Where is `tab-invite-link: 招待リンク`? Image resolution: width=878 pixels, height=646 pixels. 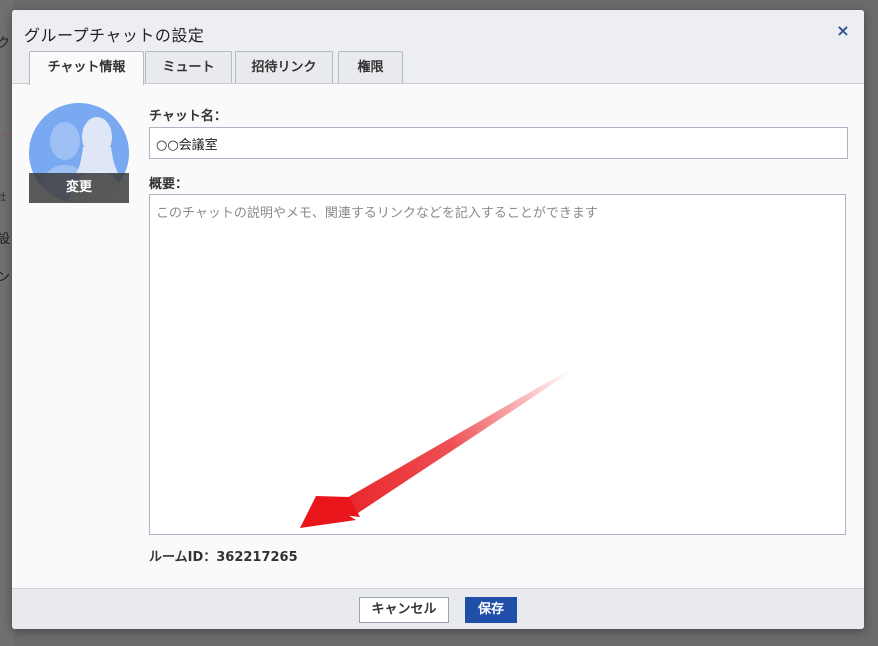
tab-invite-link: 招待リンク is located at coordinates (284, 67).